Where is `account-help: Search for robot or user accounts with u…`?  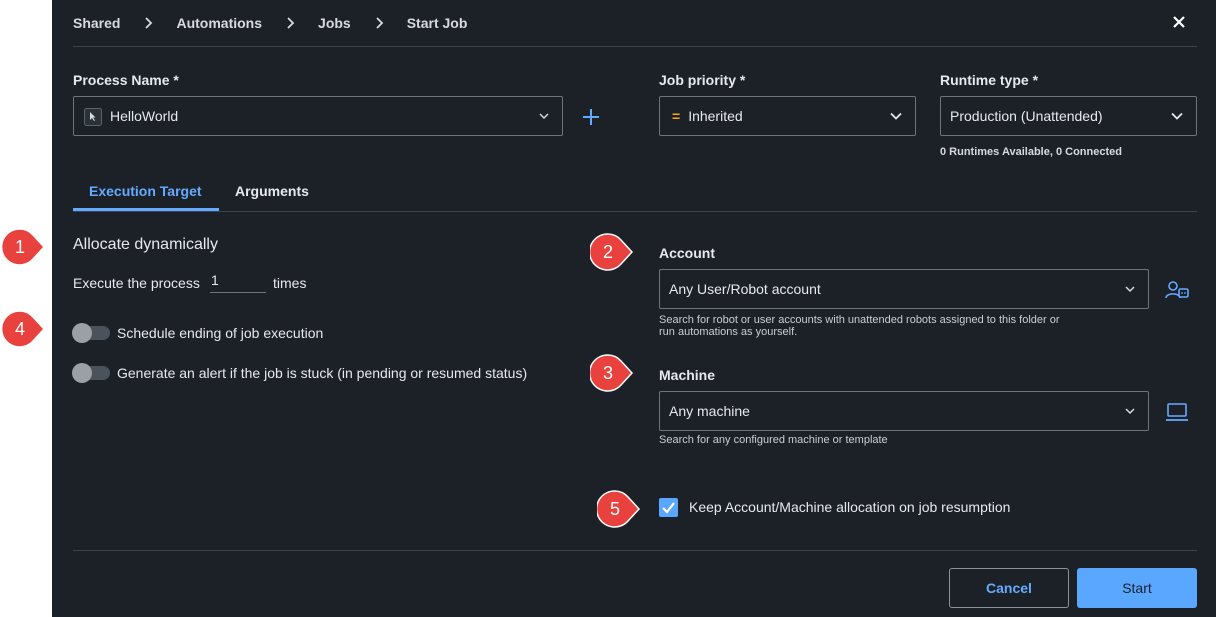 account-help: Search for robot or user accounts with u… is located at coordinates (859, 326).